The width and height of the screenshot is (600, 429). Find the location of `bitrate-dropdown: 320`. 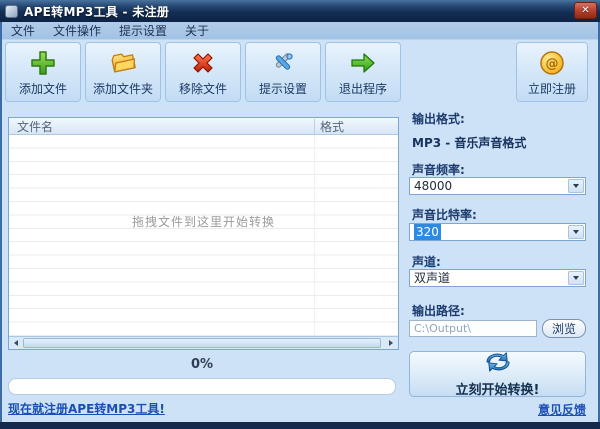

bitrate-dropdown: 320 is located at coordinates (497, 232).